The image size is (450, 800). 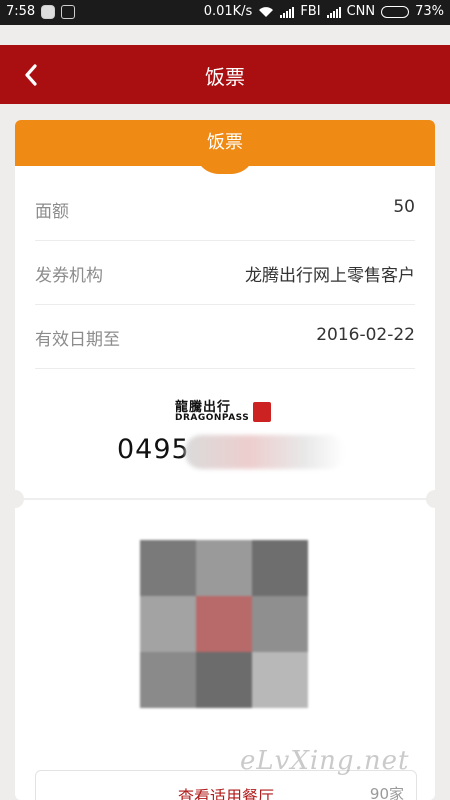 I want to click on row-face-value: 面额 50, so click(x=225, y=209).